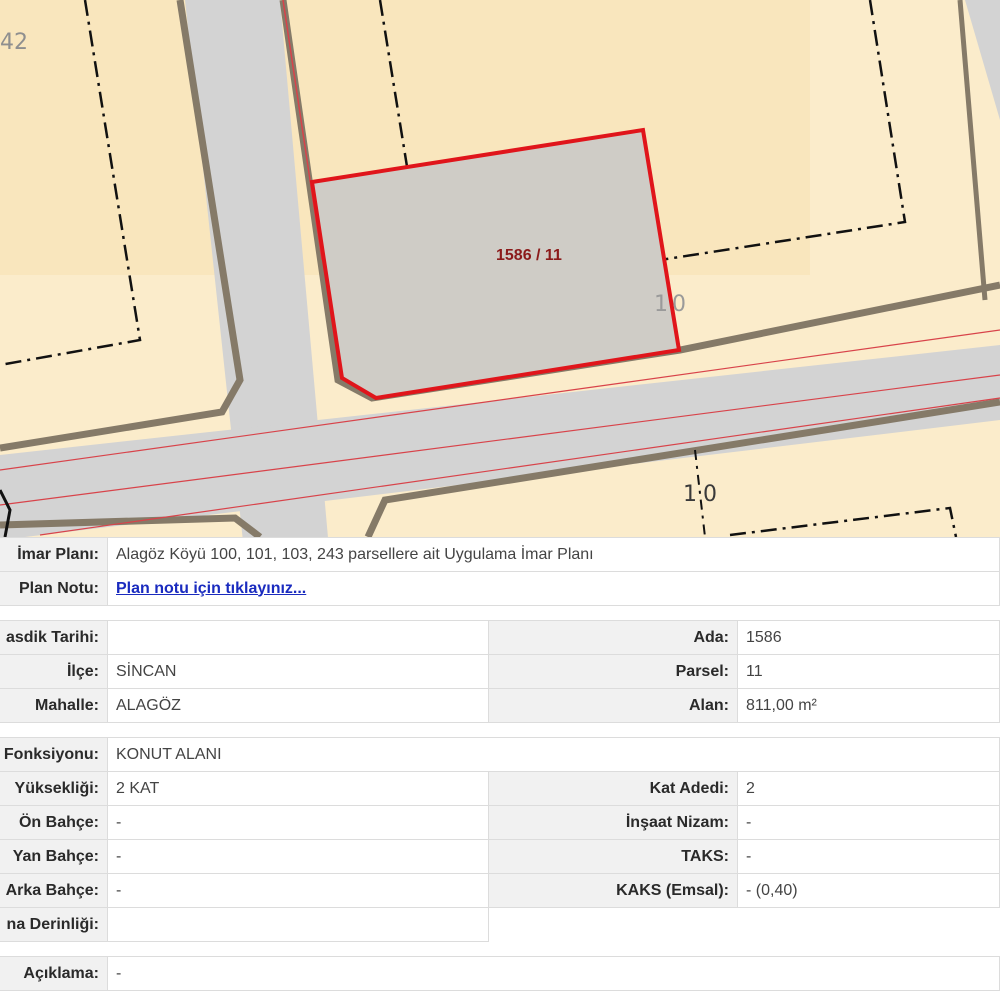  Describe the element at coordinates (54, 554) in the screenshot. I see `plan-name-label: İmar Planı:` at that location.